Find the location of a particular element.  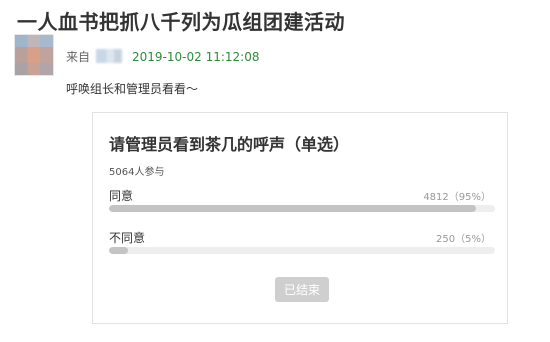

post-body: 呼唤组长和管理员看看～ is located at coordinates (132, 89).